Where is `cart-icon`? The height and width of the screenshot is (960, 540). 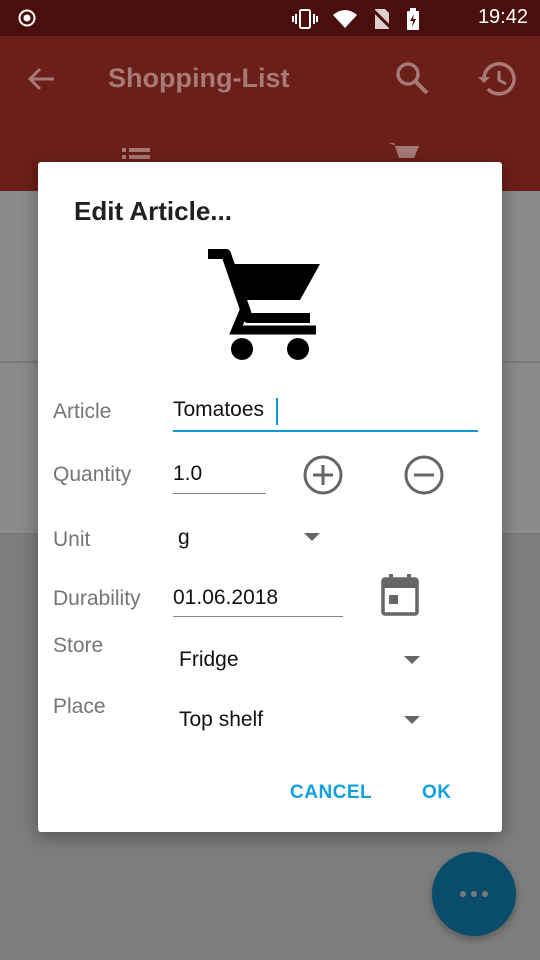
cart-icon is located at coordinates (264, 304).